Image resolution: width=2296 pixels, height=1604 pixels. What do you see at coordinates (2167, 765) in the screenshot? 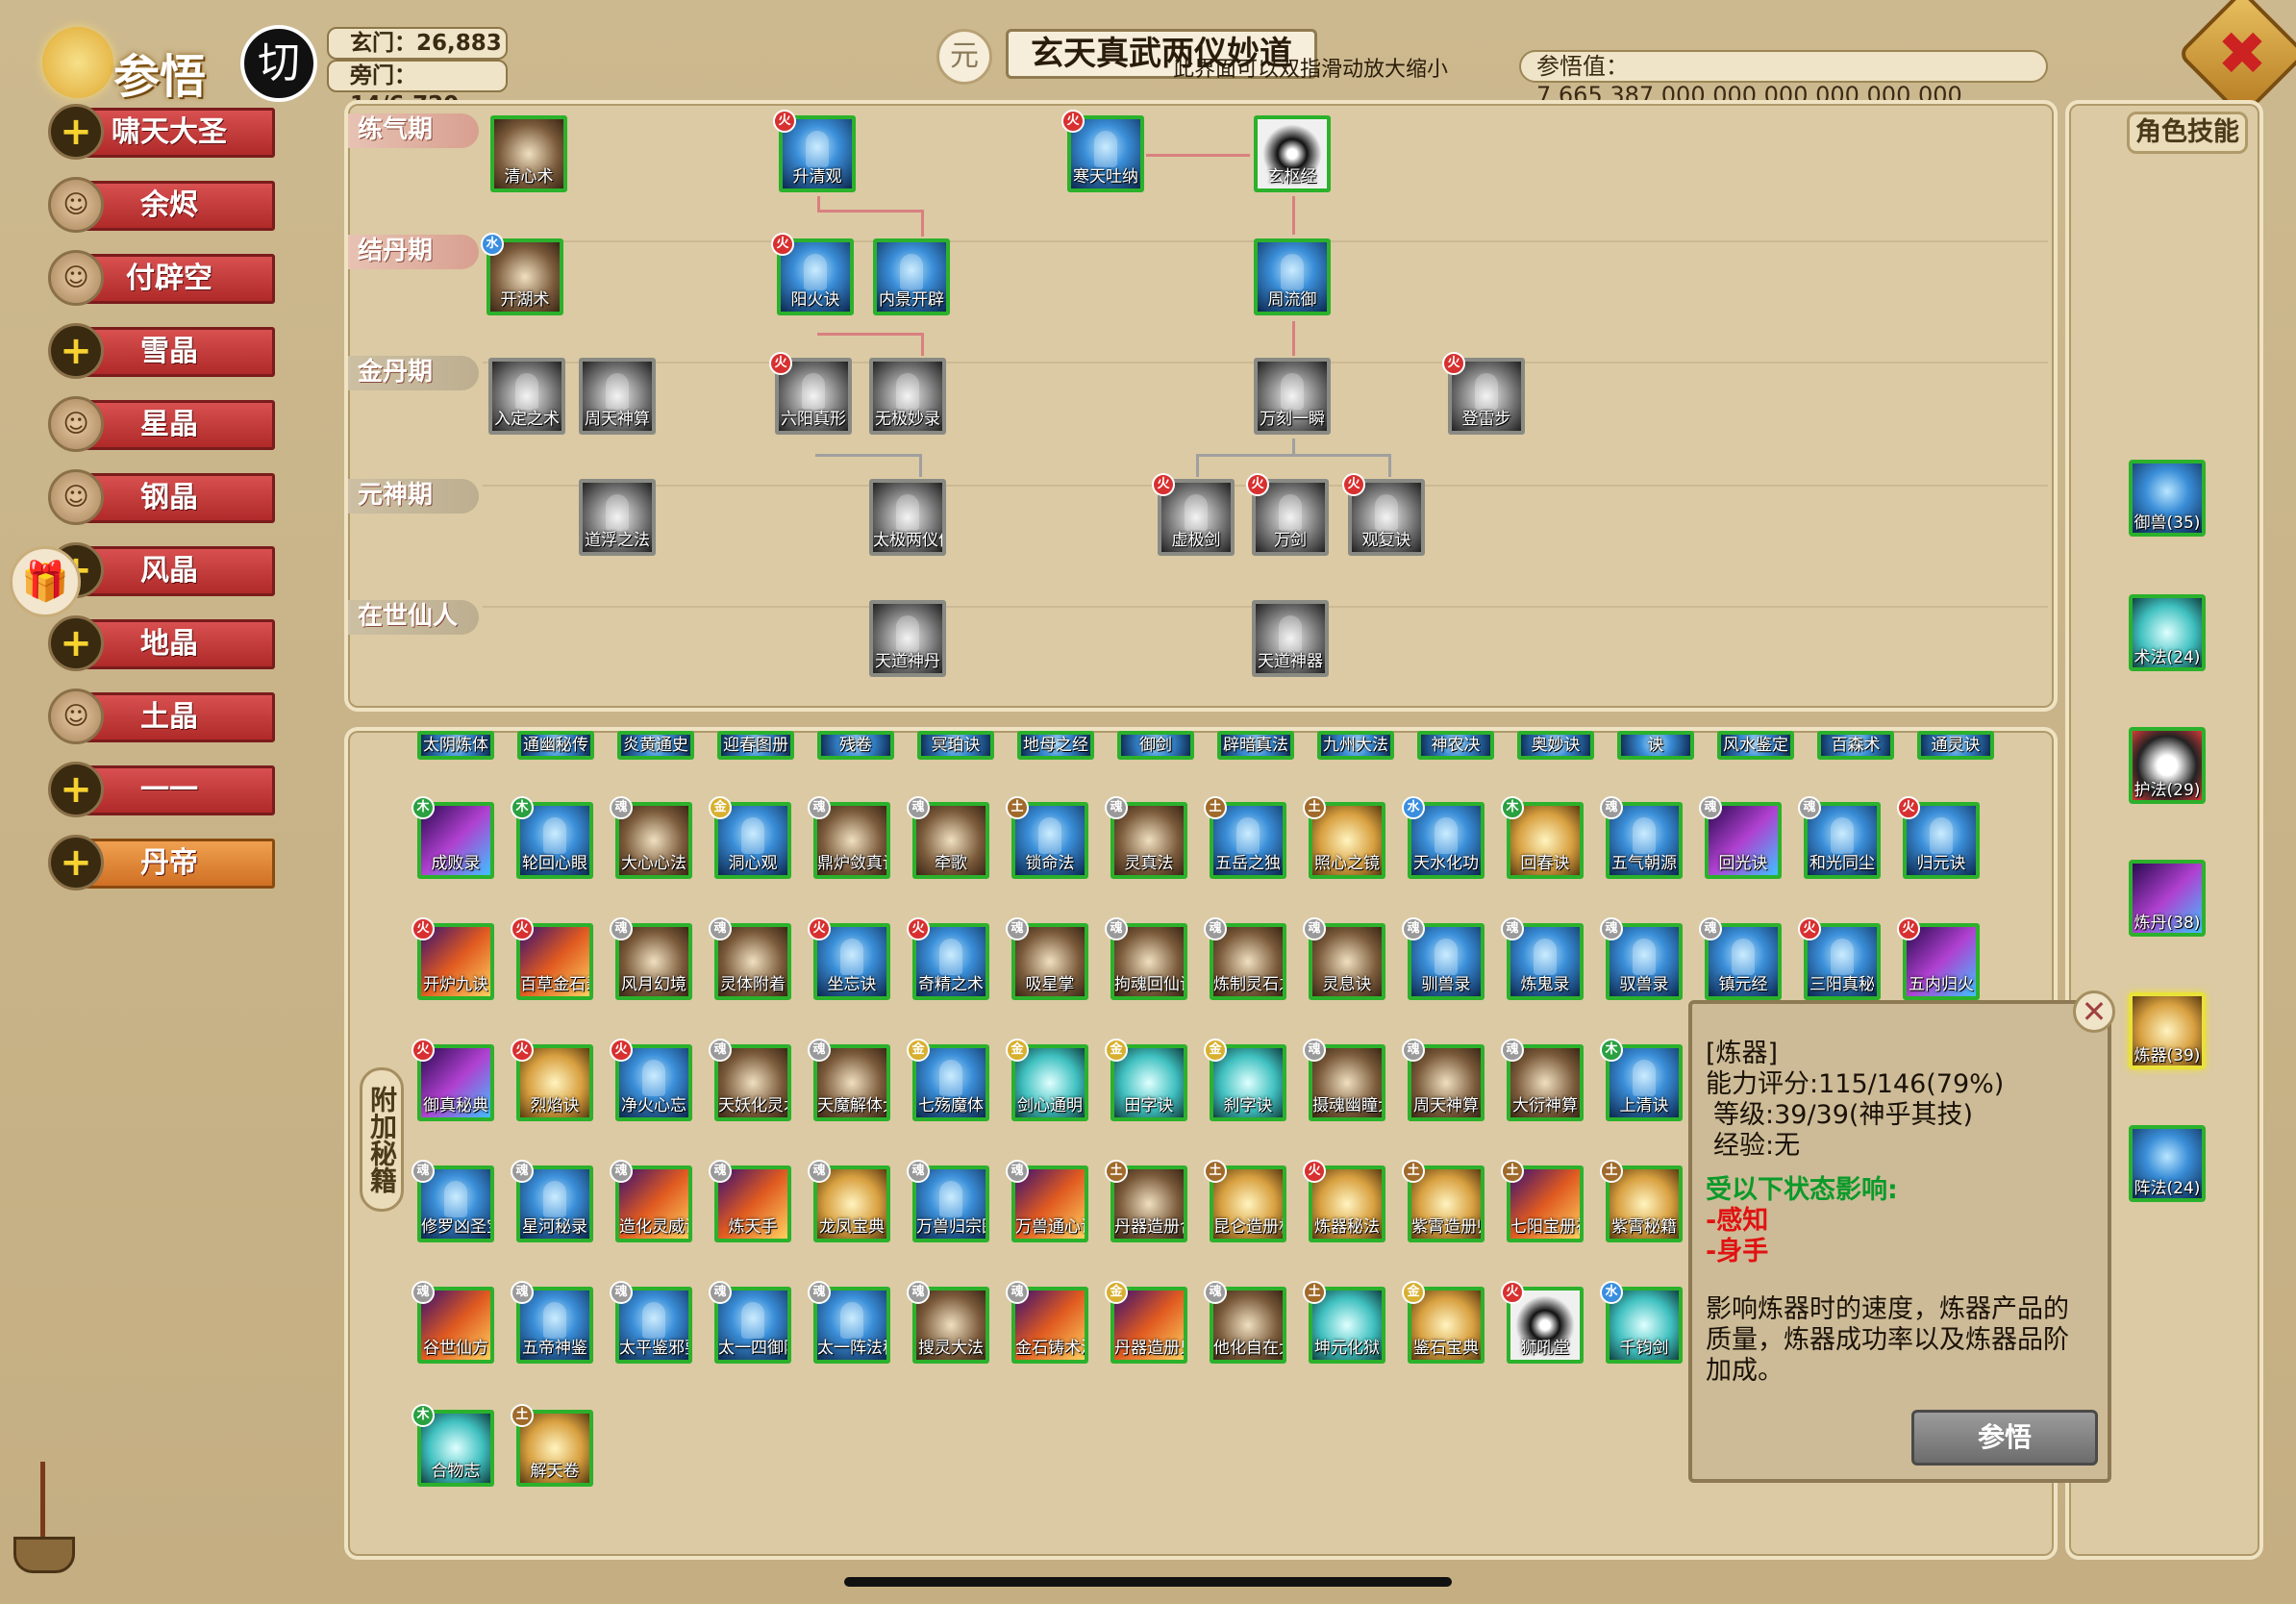
I see `character-skill-button: 护法(29)` at bounding box center [2167, 765].